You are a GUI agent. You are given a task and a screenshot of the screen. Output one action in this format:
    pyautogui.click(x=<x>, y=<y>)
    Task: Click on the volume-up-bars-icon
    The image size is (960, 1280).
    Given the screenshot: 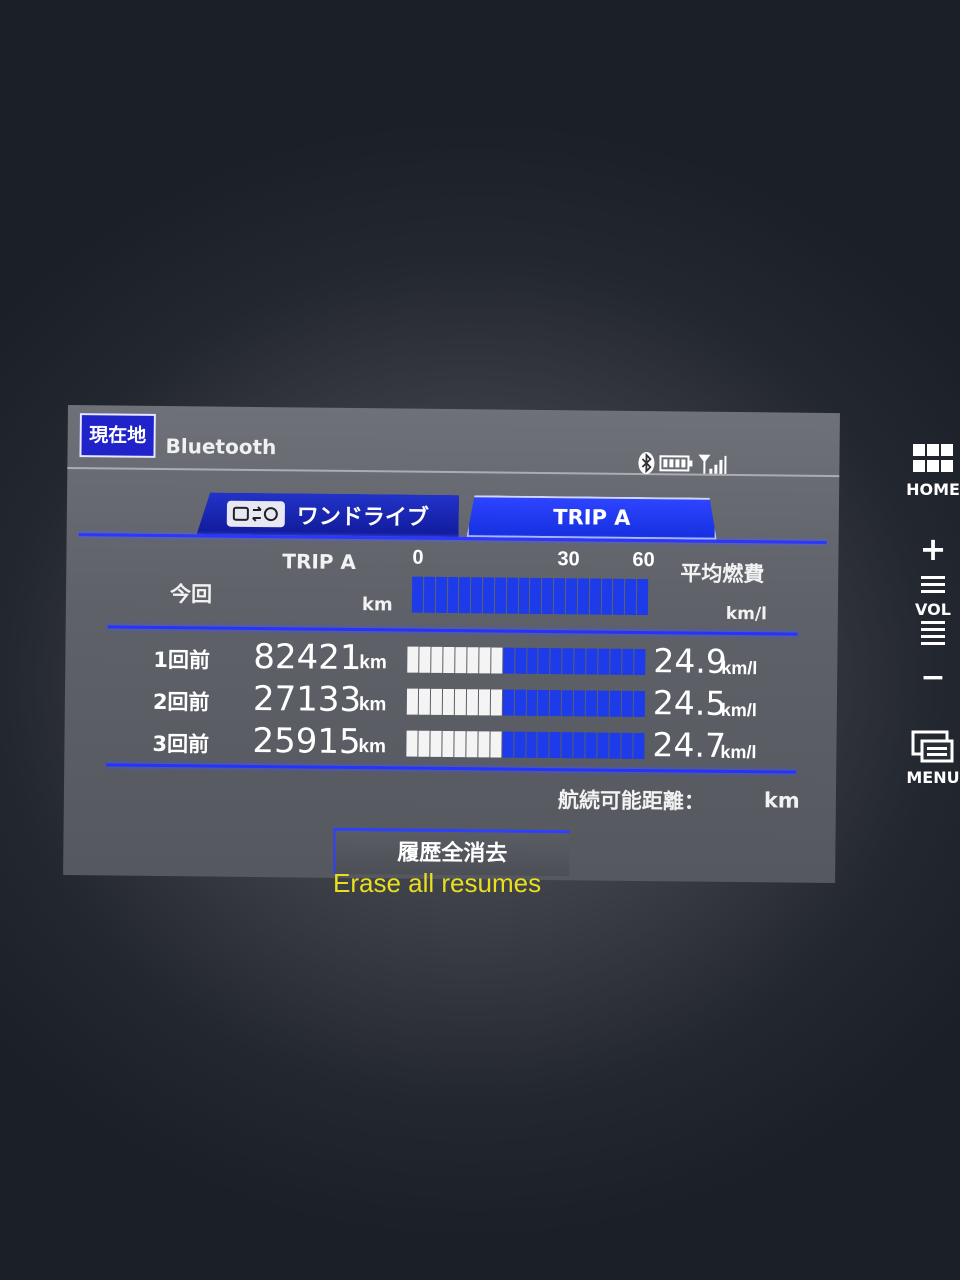 What is the action you would take?
    pyautogui.click(x=933, y=584)
    